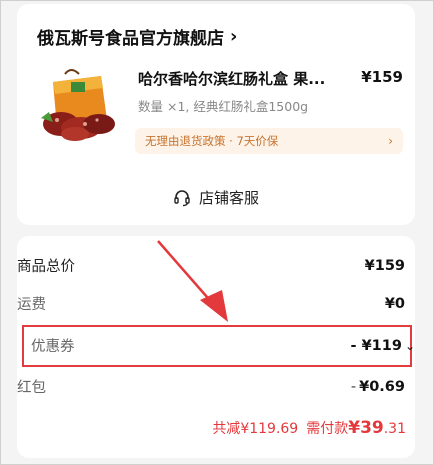  What do you see at coordinates (372, 428) in the screenshot?
I see `pay-integer: 39` at bounding box center [372, 428].